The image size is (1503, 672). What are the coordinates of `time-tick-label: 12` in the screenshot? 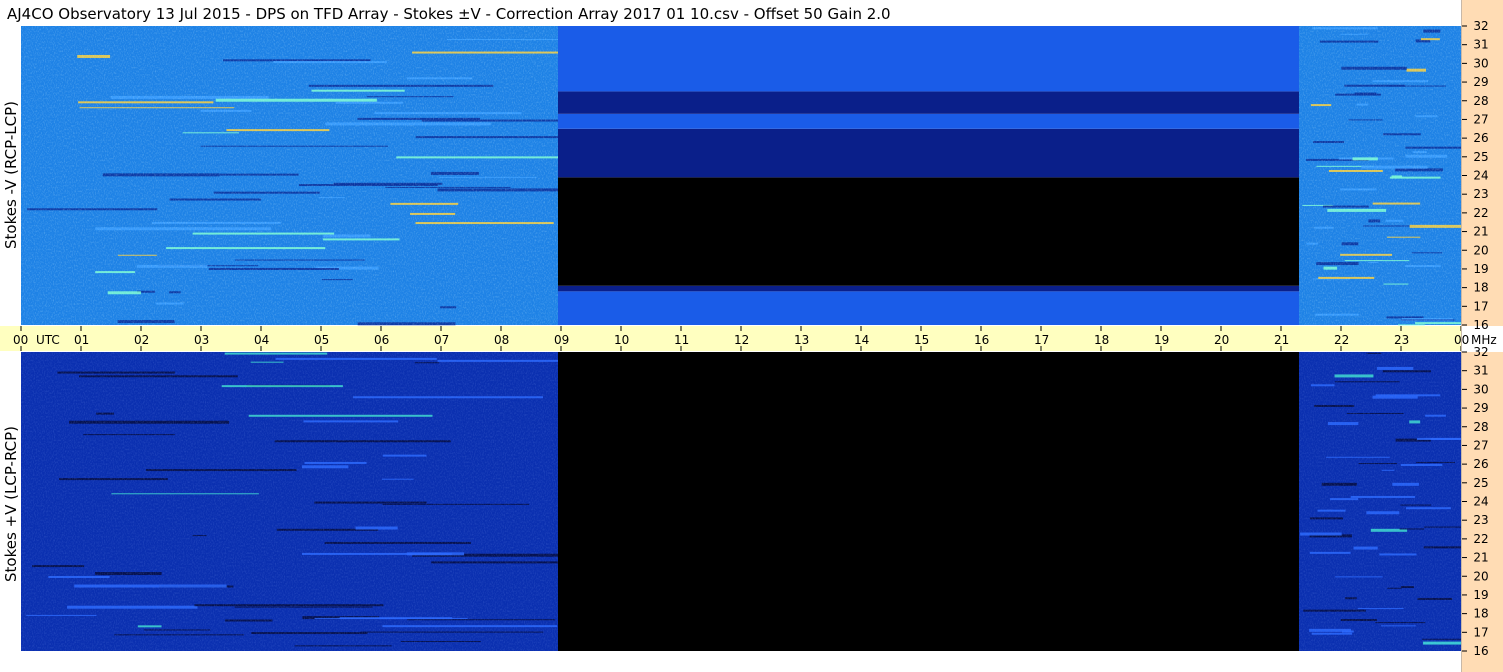 It's located at (741, 340).